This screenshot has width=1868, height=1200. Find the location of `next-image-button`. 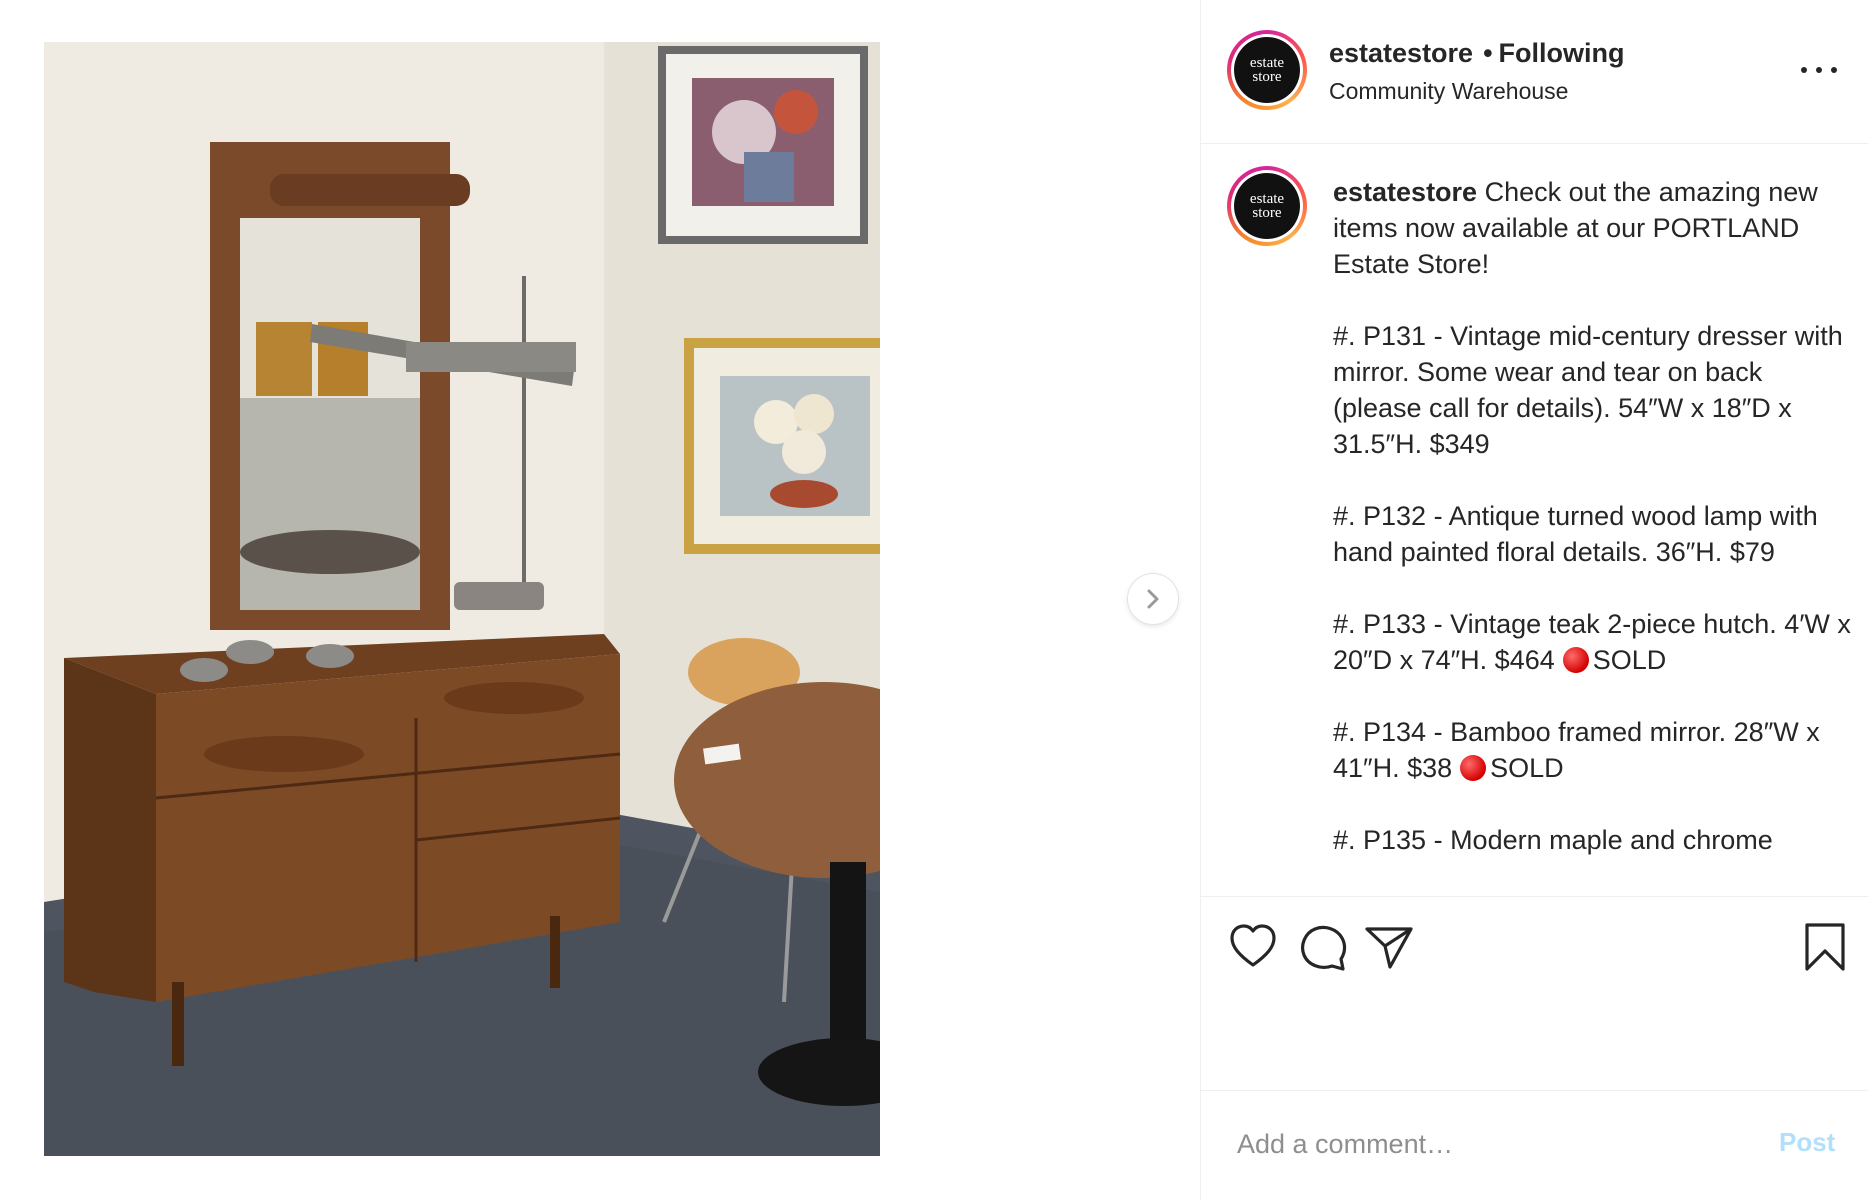

next-image-button is located at coordinates (1153, 599).